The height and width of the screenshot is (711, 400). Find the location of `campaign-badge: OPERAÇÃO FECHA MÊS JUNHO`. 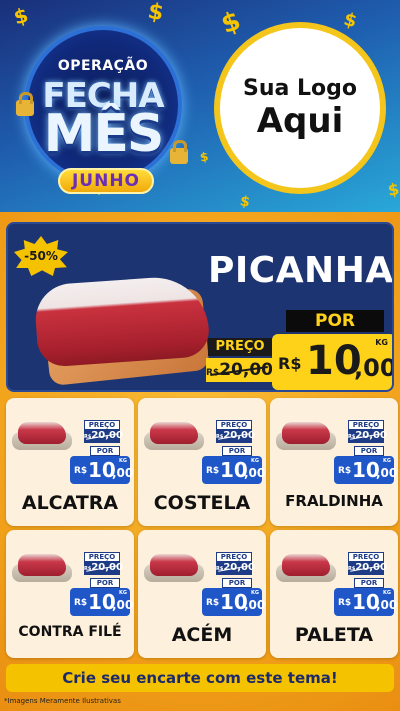

campaign-badge: OPERAÇÃO FECHA MÊS JUNHO is located at coordinates (107, 110).